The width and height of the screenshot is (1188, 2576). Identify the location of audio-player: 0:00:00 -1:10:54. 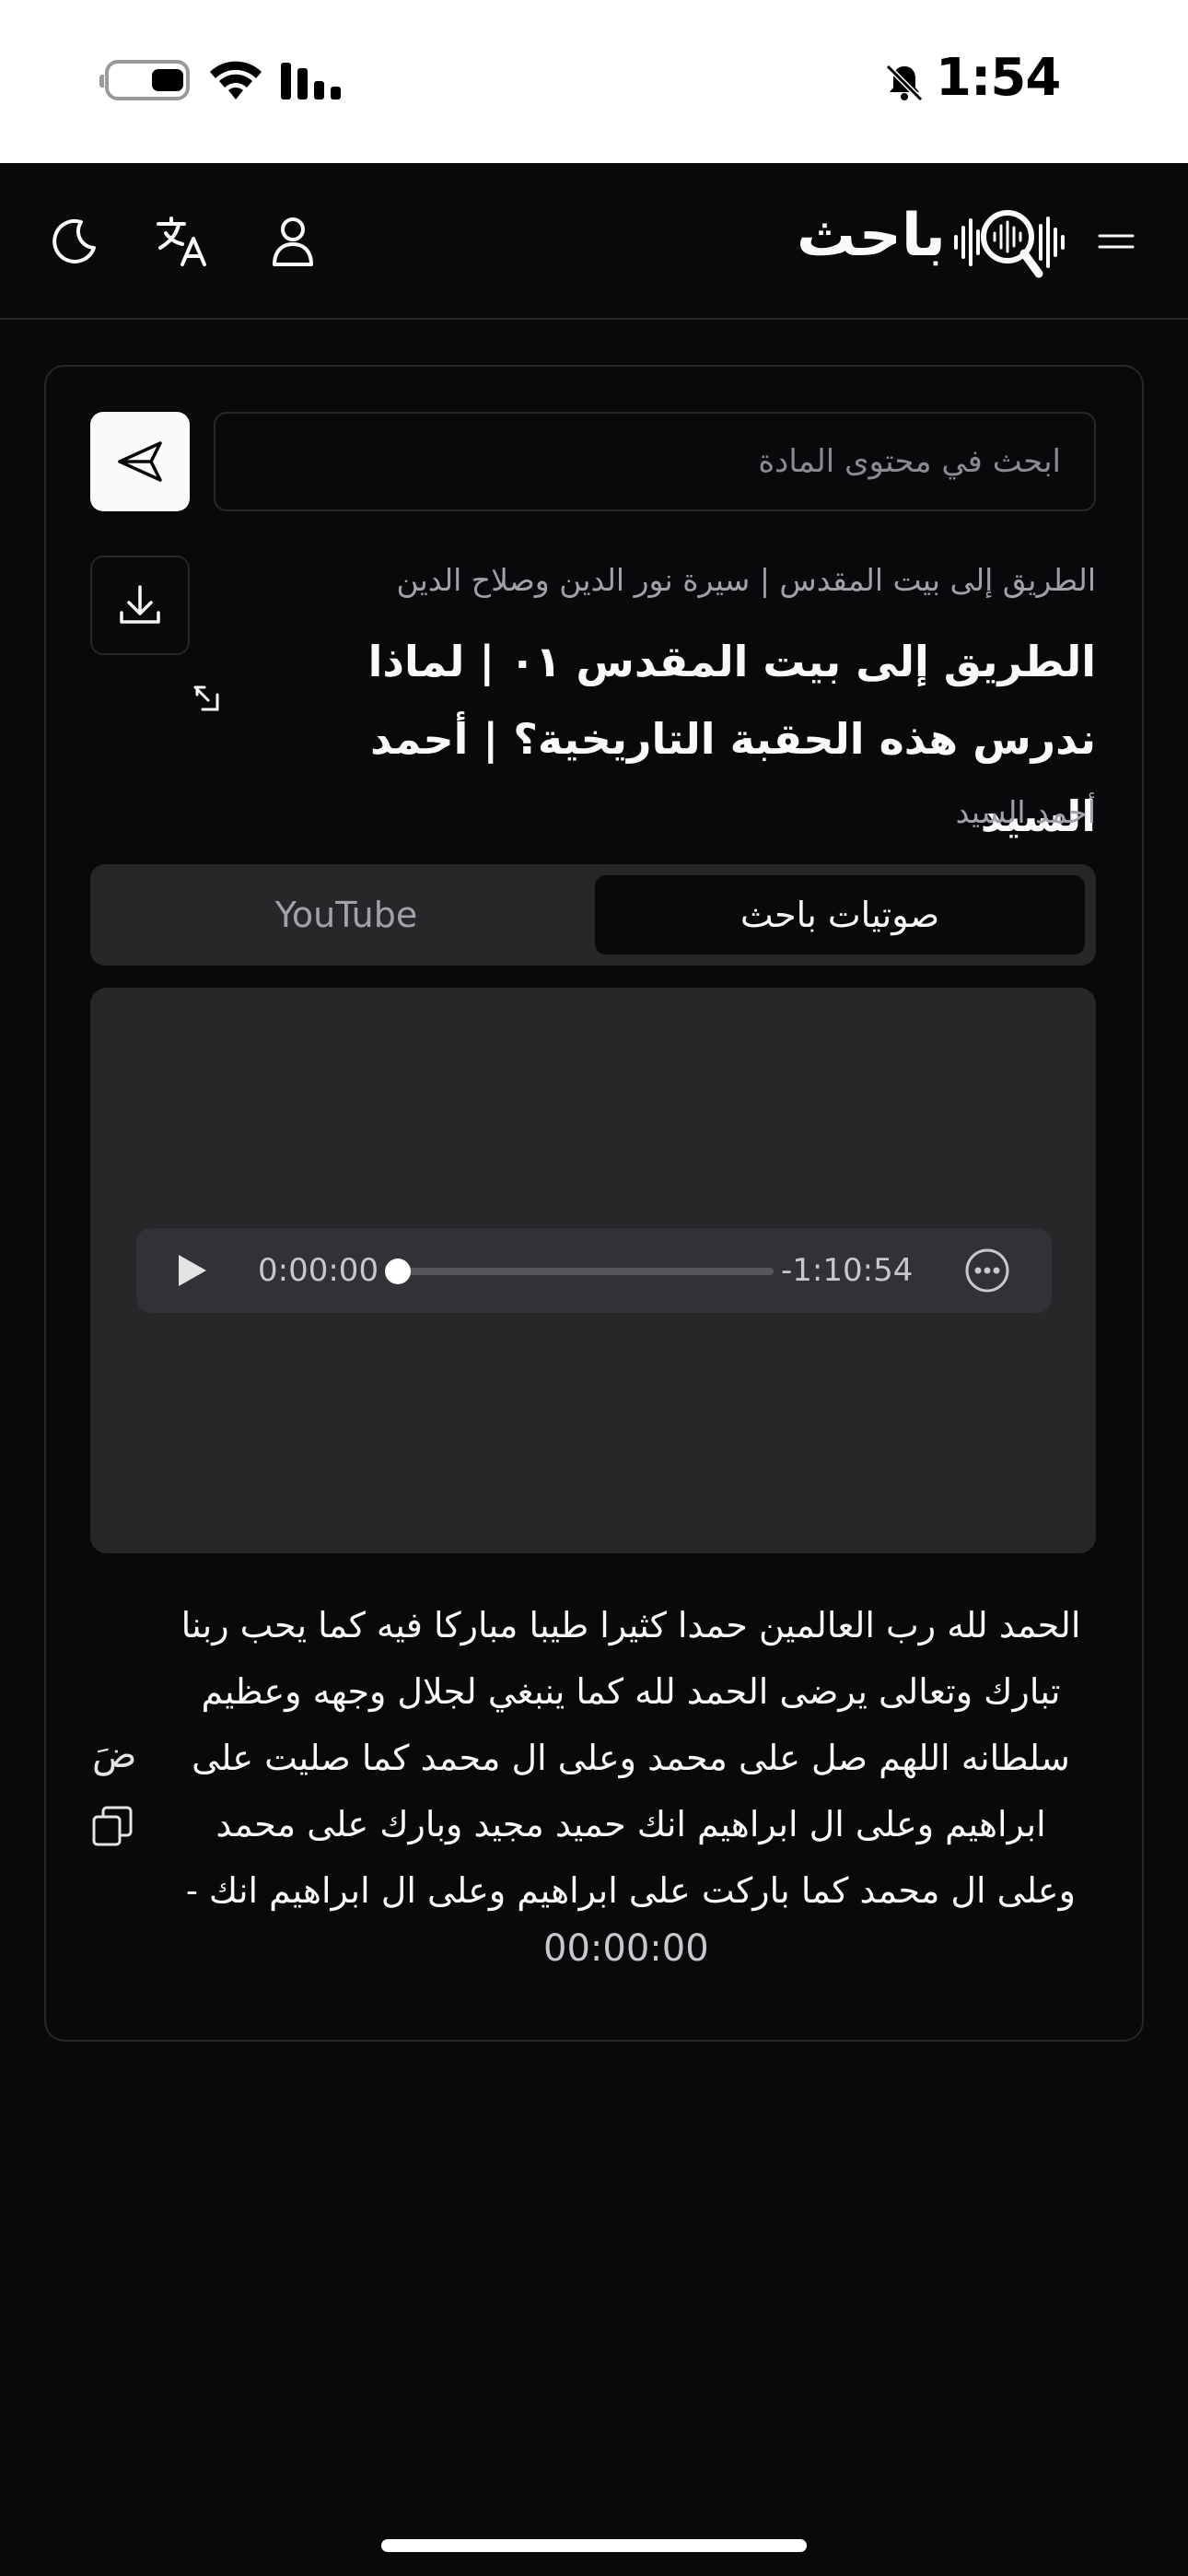
(594, 1270).